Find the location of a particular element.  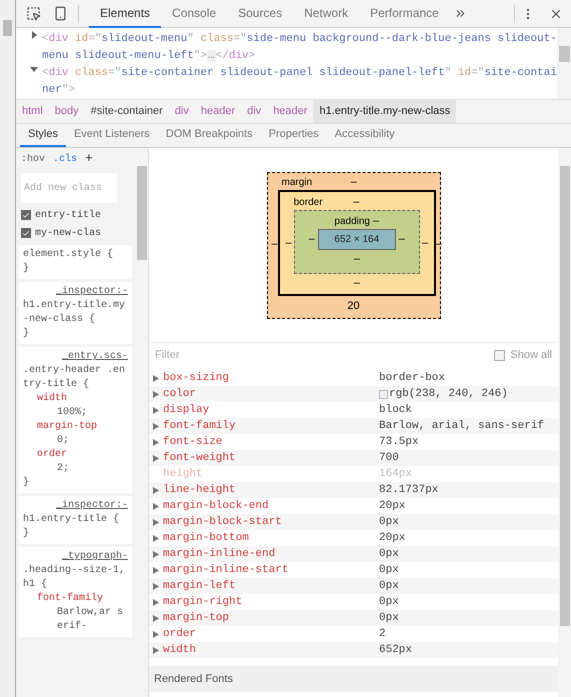

rule-selector: .heading--size-1, h1 { is located at coordinates (74, 578).